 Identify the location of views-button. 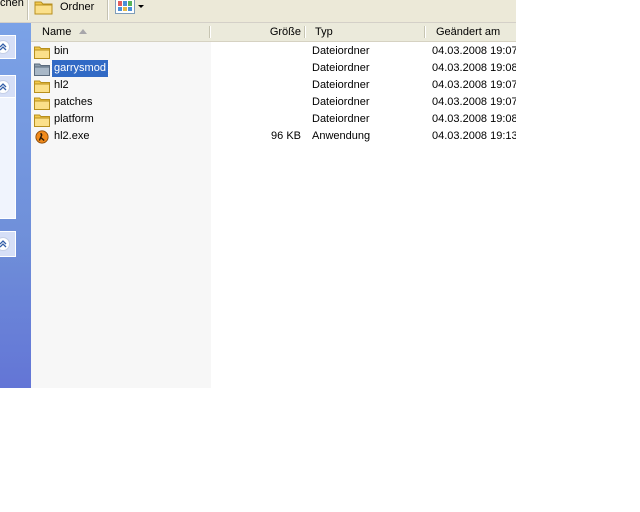
(129, 8).